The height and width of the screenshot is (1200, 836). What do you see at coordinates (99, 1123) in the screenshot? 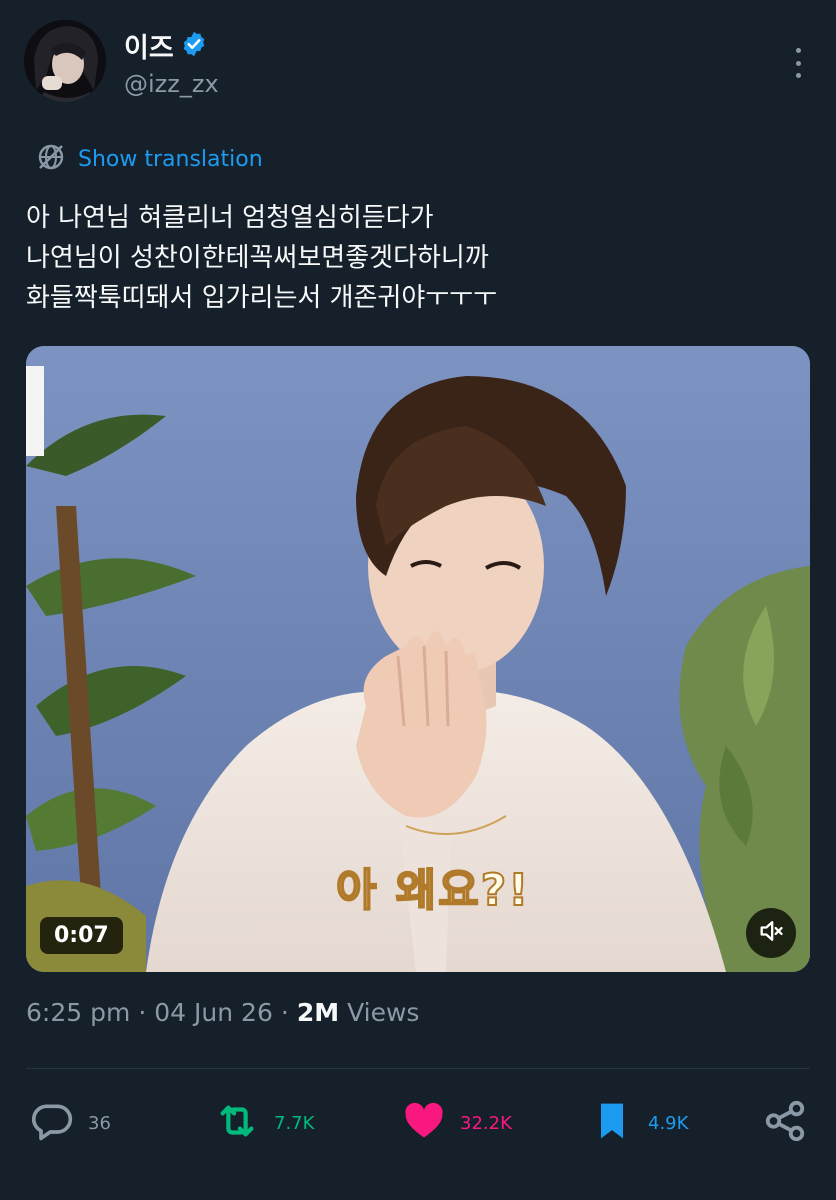
I see `reply-count: 36` at bounding box center [99, 1123].